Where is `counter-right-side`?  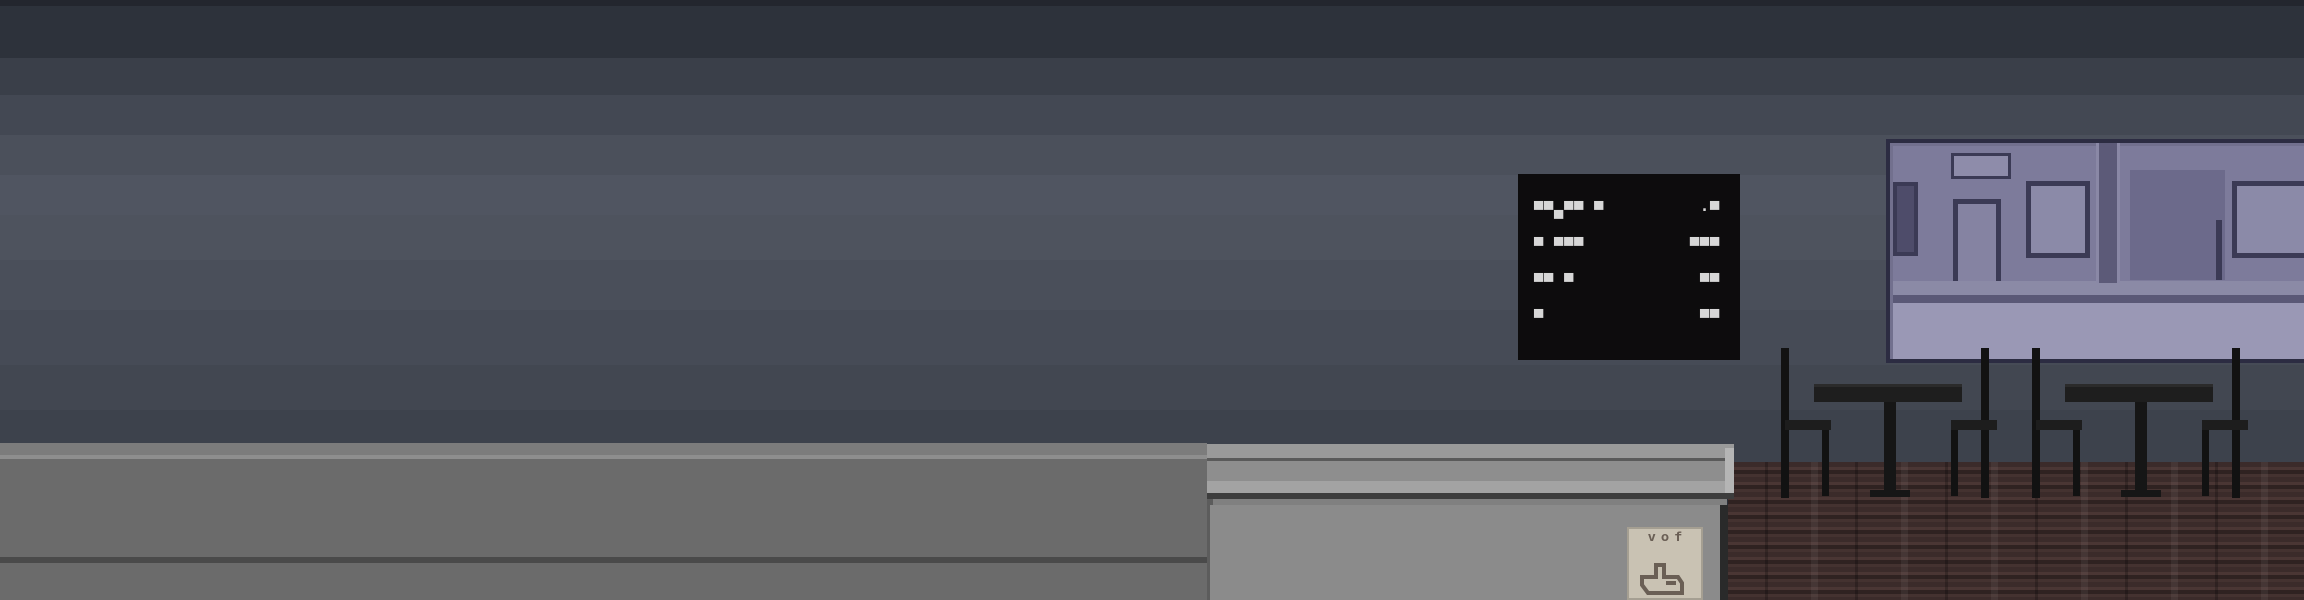
counter-right-side is located at coordinates (1724, 552).